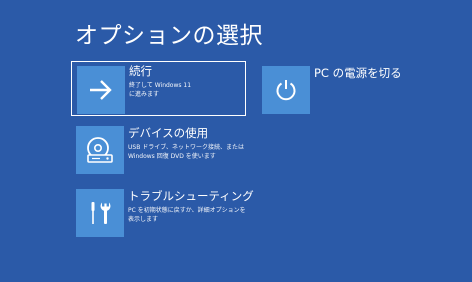  I want to click on continue-tile, so click(101, 90).